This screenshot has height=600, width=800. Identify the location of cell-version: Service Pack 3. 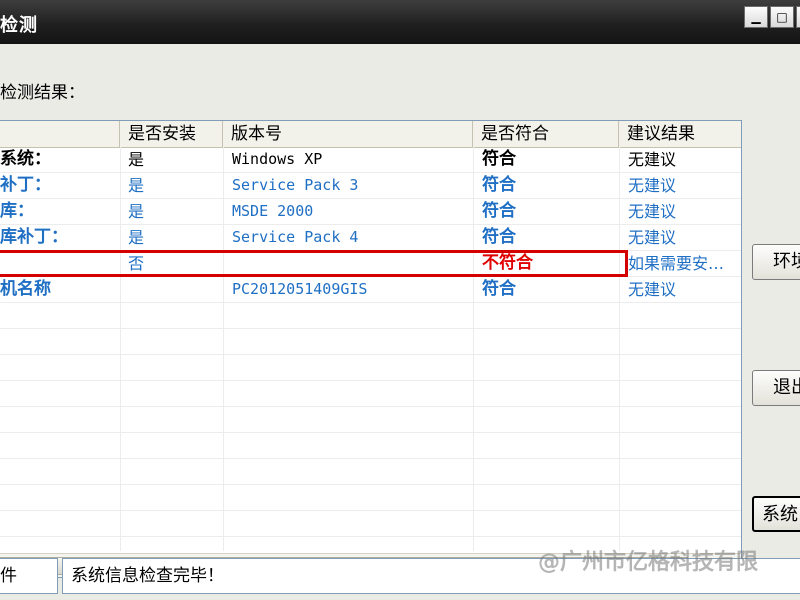
(295, 185).